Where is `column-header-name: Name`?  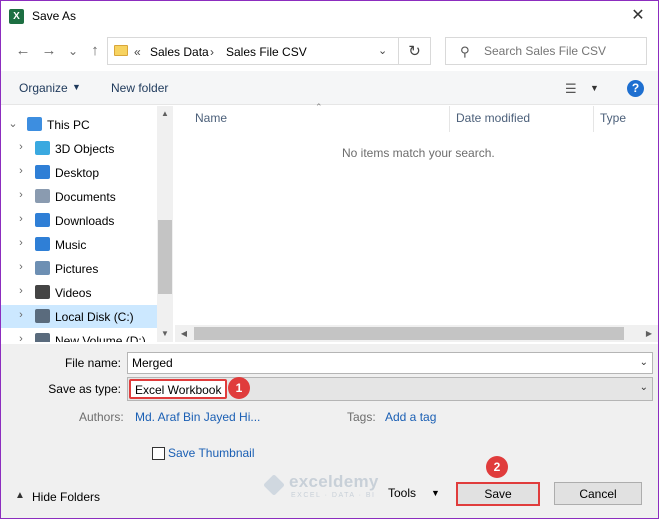 column-header-name: Name is located at coordinates (211, 118).